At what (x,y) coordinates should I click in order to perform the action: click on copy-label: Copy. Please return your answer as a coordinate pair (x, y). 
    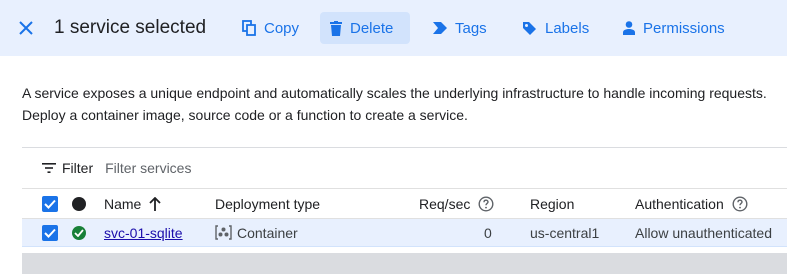
    Looking at the image, I should click on (282, 28).